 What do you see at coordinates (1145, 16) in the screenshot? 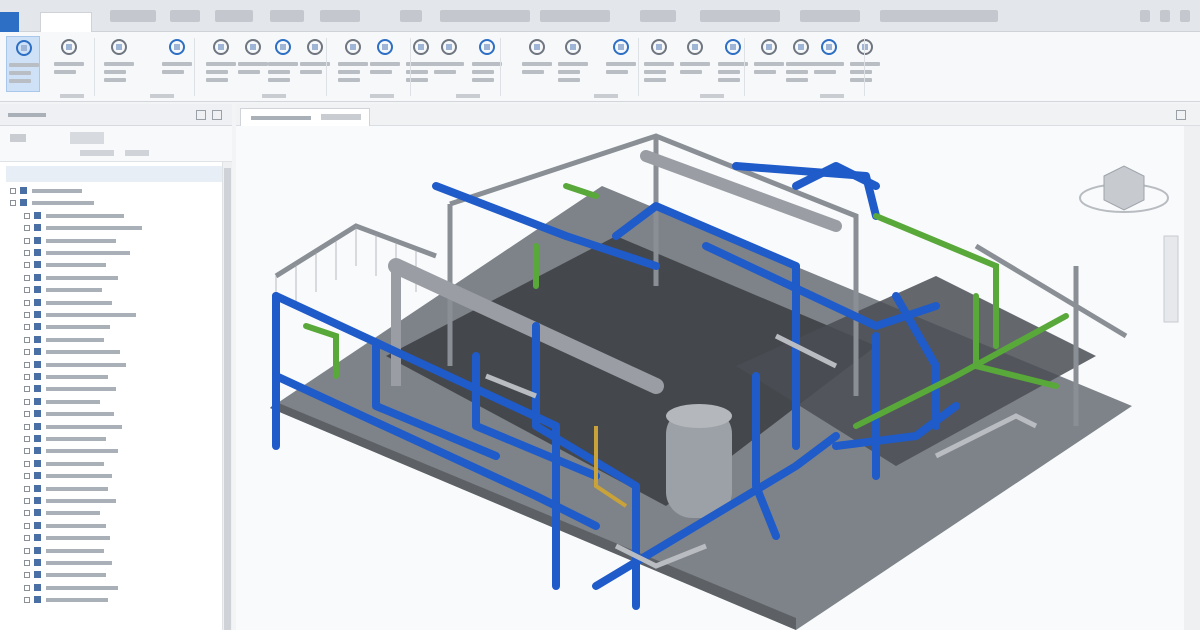
I see `minimize-button` at bounding box center [1145, 16].